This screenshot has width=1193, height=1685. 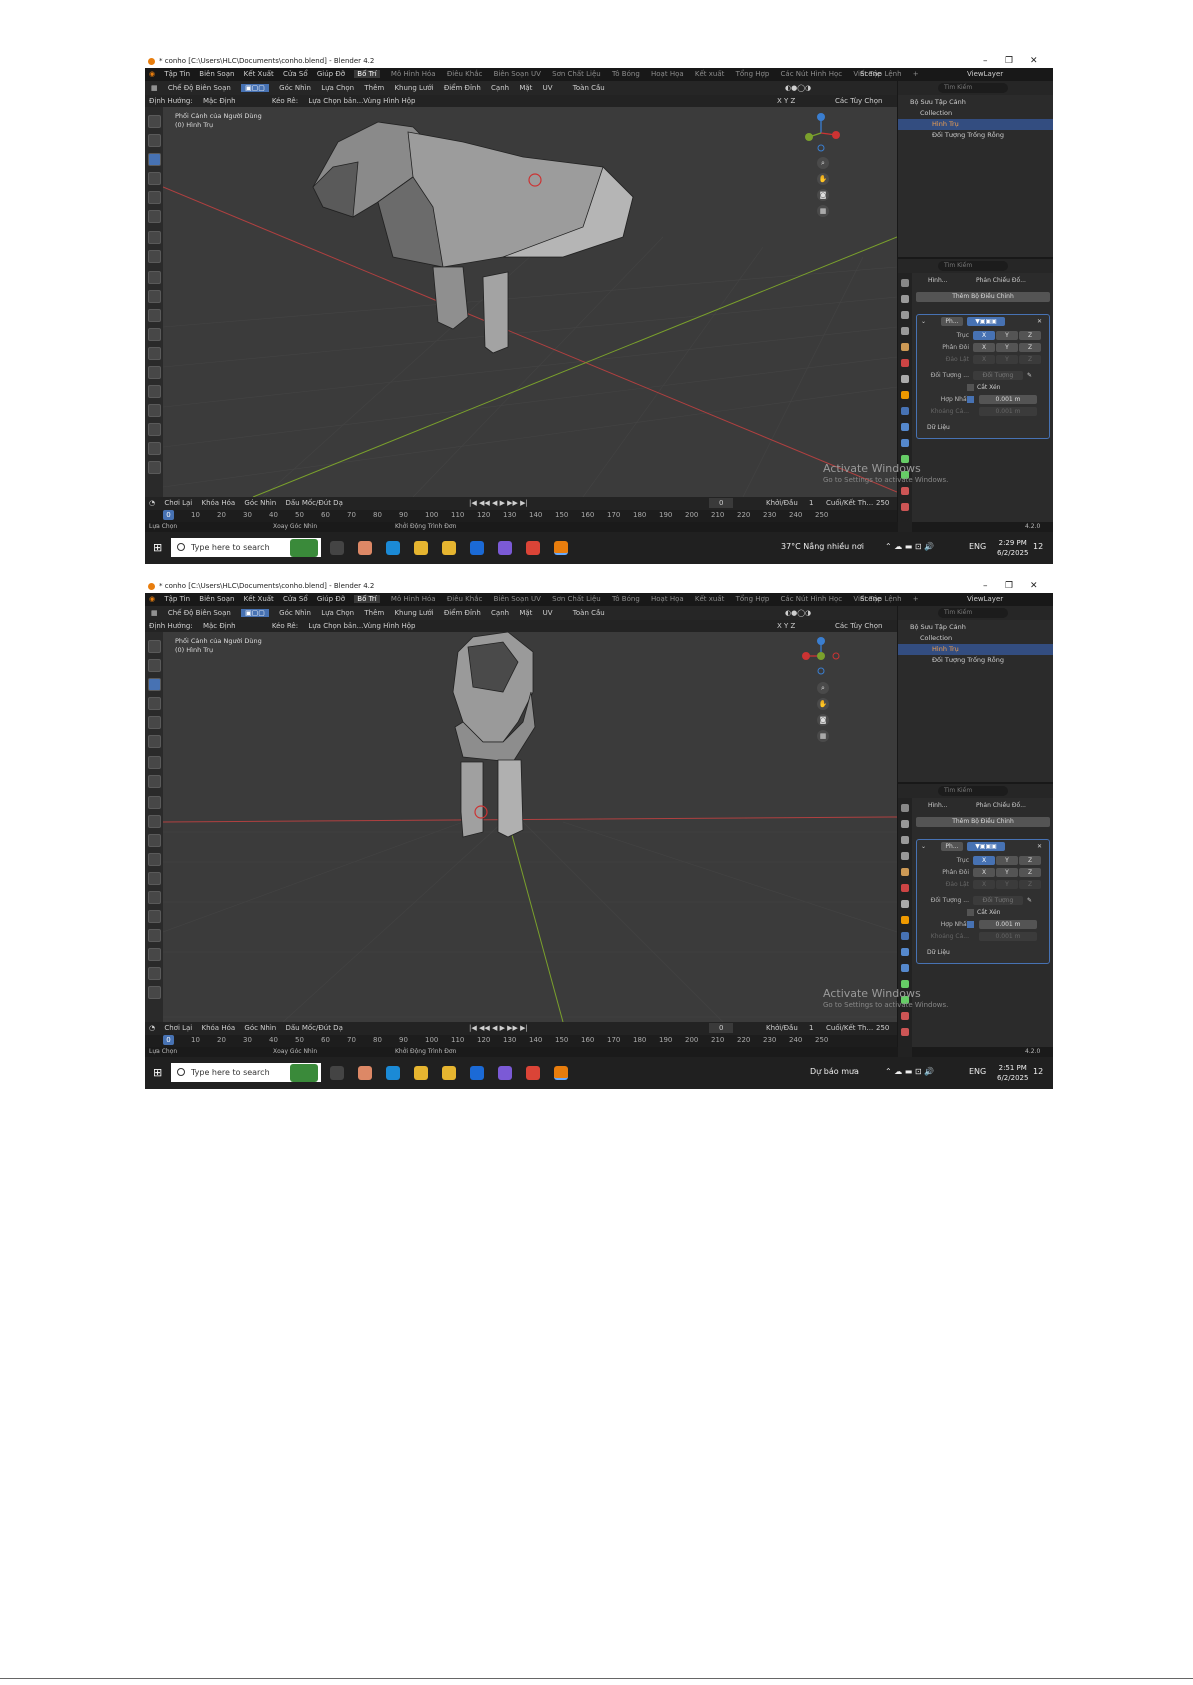 I want to click on shrink-tool-icon, so click(x=154, y=467).